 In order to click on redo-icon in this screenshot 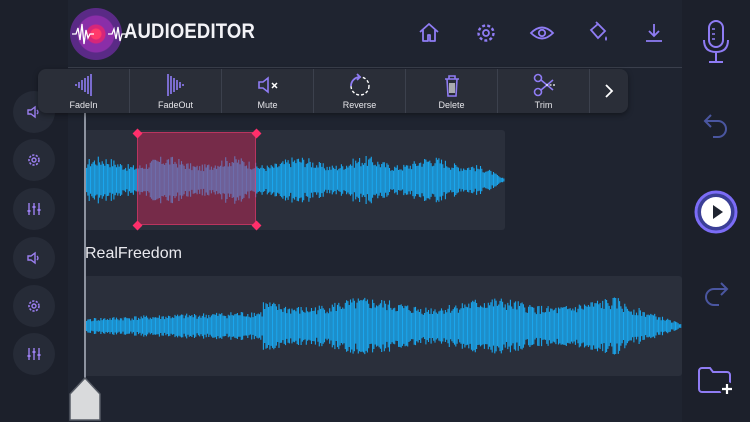, I will do `click(717, 294)`.